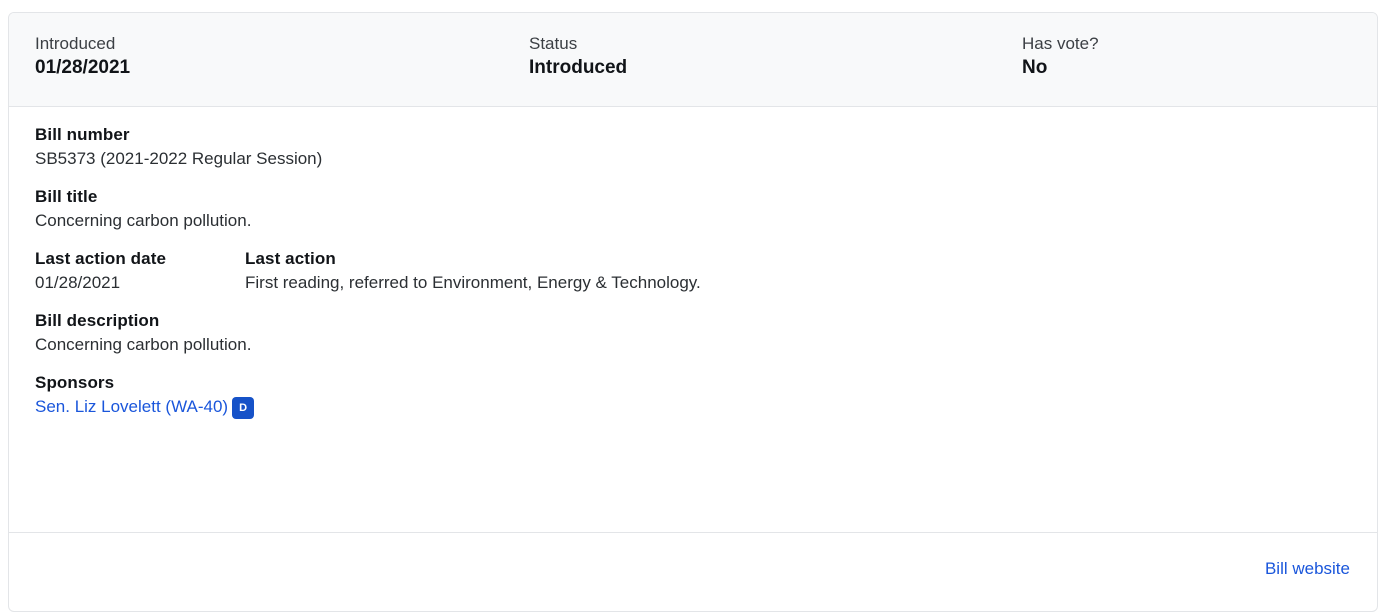  I want to click on has-vote-summary: Has vote? No, so click(1060, 57).